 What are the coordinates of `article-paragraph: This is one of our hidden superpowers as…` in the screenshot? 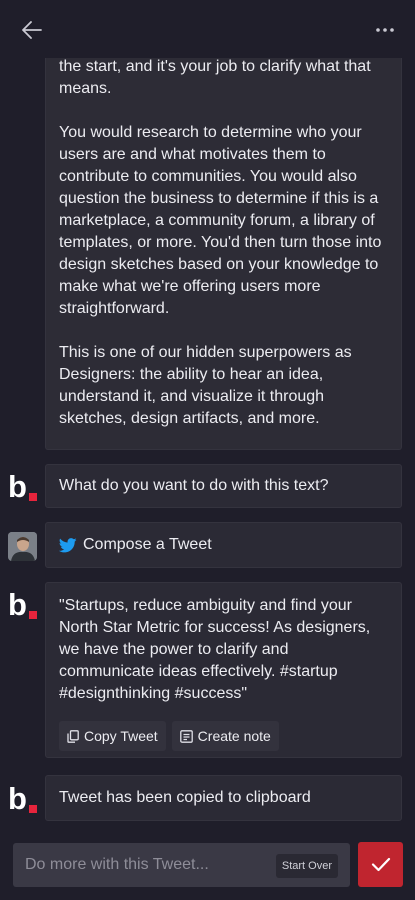 It's located at (205, 385).